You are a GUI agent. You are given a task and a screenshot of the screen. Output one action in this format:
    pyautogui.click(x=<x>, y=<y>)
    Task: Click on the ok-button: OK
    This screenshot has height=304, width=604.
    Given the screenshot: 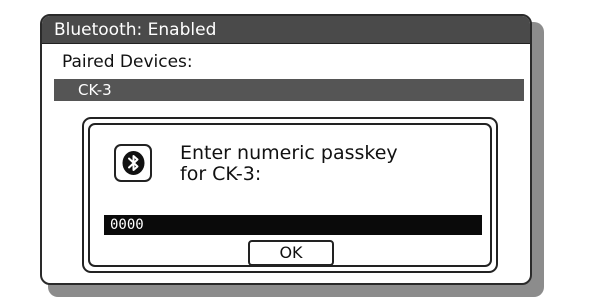 What is the action you would take?
    pyautogui.click(x=291, y=253)
    